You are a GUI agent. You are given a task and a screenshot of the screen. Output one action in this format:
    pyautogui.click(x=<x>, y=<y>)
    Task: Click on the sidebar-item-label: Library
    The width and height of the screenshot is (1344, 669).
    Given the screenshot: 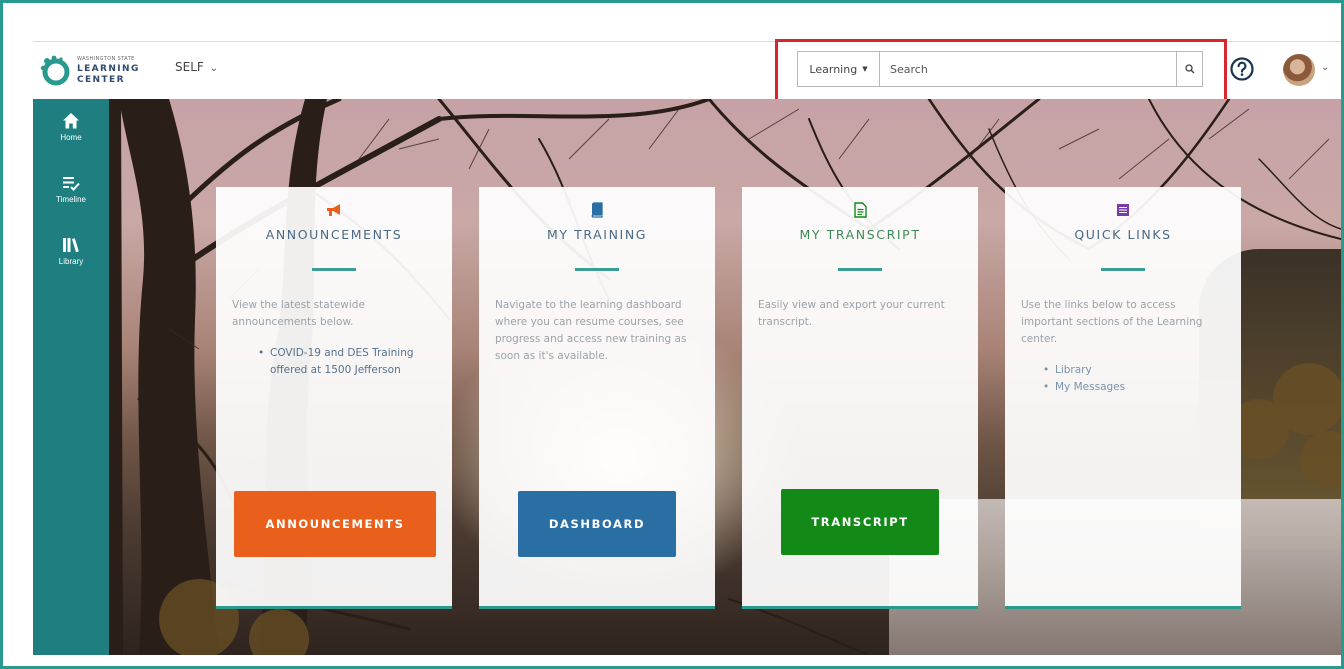 What is the action you would take?
    pyautogui.click(x=71, y=261)
    